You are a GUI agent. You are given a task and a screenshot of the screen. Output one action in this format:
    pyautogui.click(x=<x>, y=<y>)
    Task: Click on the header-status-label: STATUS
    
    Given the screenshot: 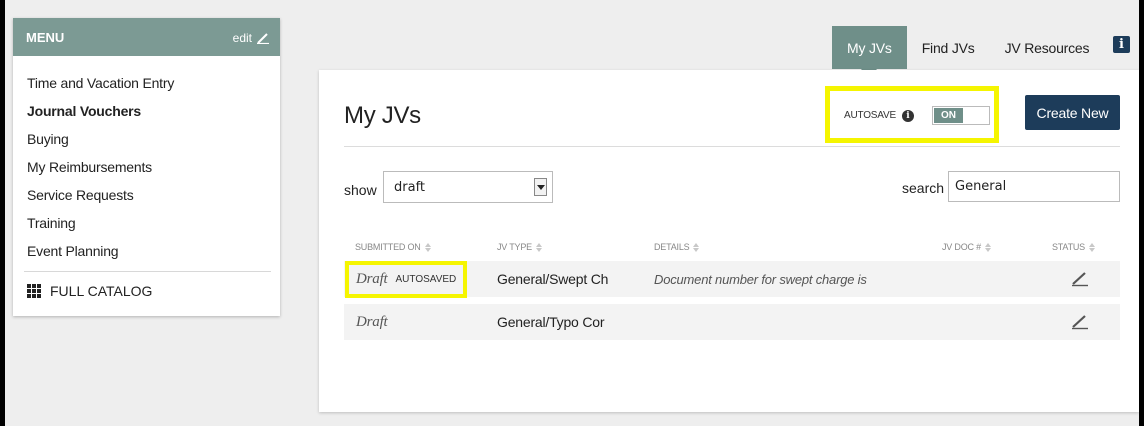 What is the action you would take?
    pyautogui.click(x=1068, y=247)
    